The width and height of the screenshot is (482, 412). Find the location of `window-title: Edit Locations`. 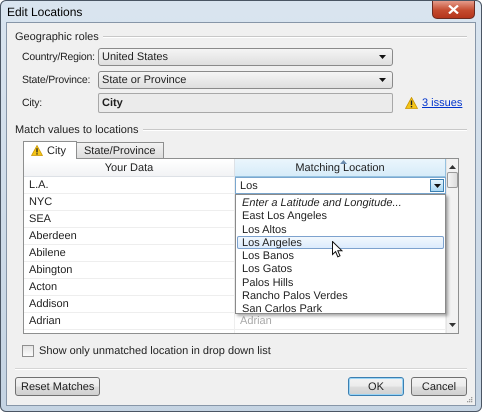

window-title: Edit Locations is located at coordinates (44, 12).